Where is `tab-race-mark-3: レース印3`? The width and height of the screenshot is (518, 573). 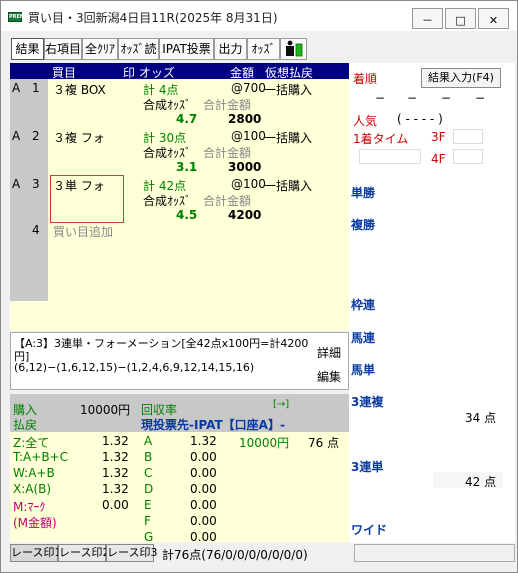
tab-race-mark-3: レース印3 is located at coordinates (131, 553).